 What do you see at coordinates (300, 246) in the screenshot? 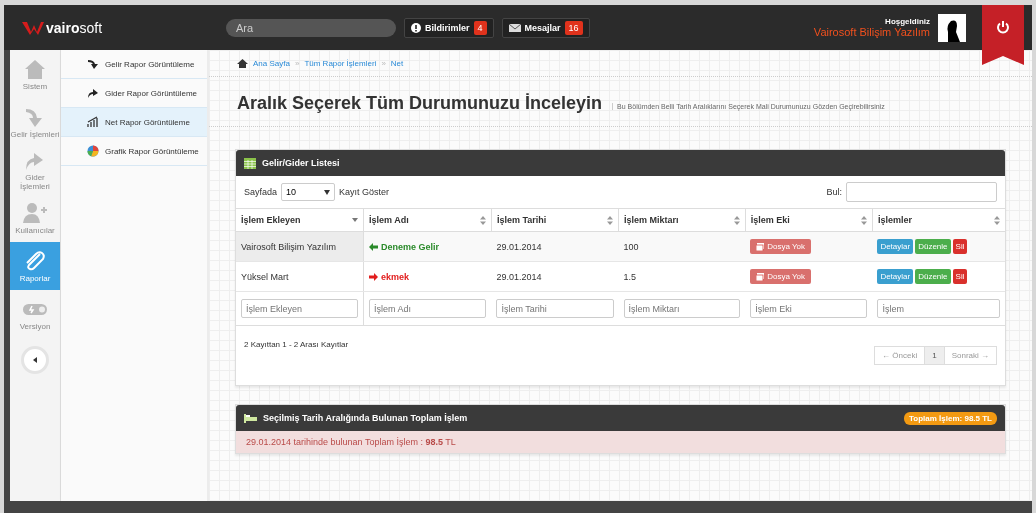
I see `table-cell: Vairosoft Bilişim Yazılım` at bounding box center [300, 246].